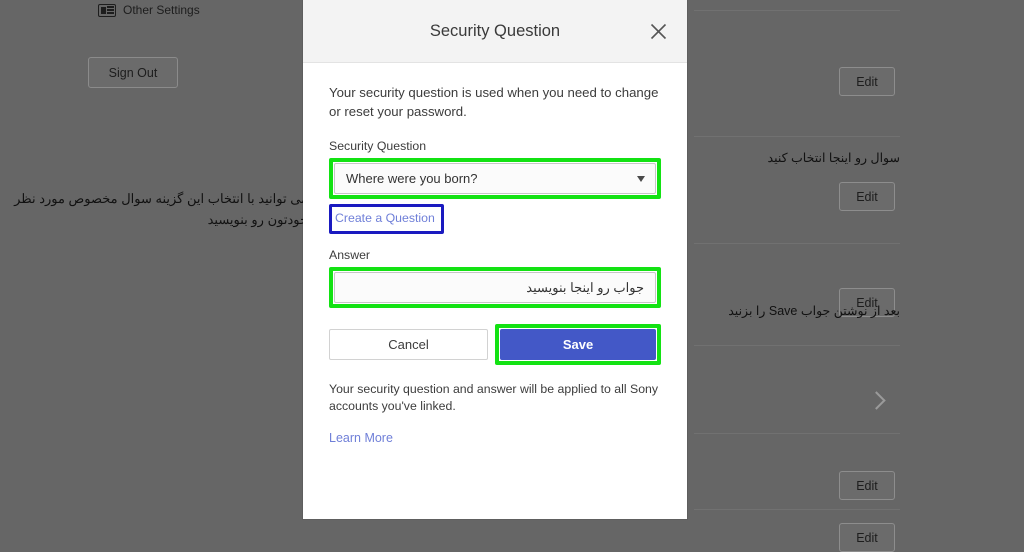  I want to click on other-settings-label: Other Settings, so click(161, 10).